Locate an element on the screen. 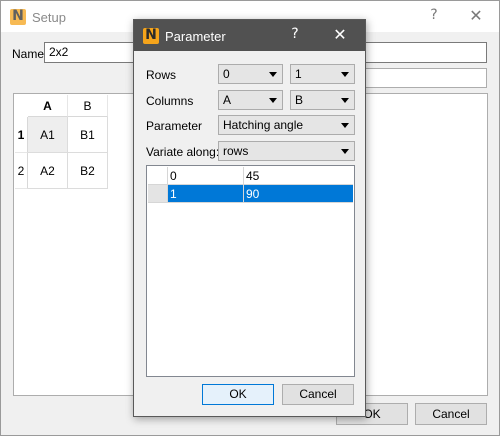 This screenshot has width=500, height=436. parameter-title: Parameter is located at coordinates (195, 36).